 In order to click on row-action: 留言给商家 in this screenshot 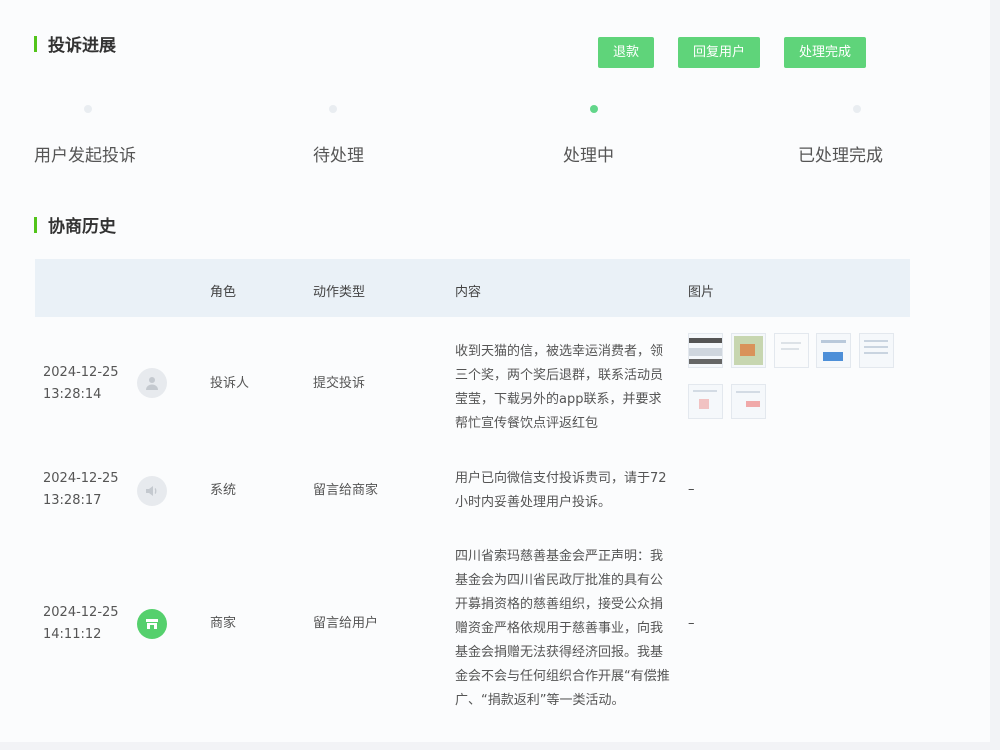, I will do `click(346, 490)`.